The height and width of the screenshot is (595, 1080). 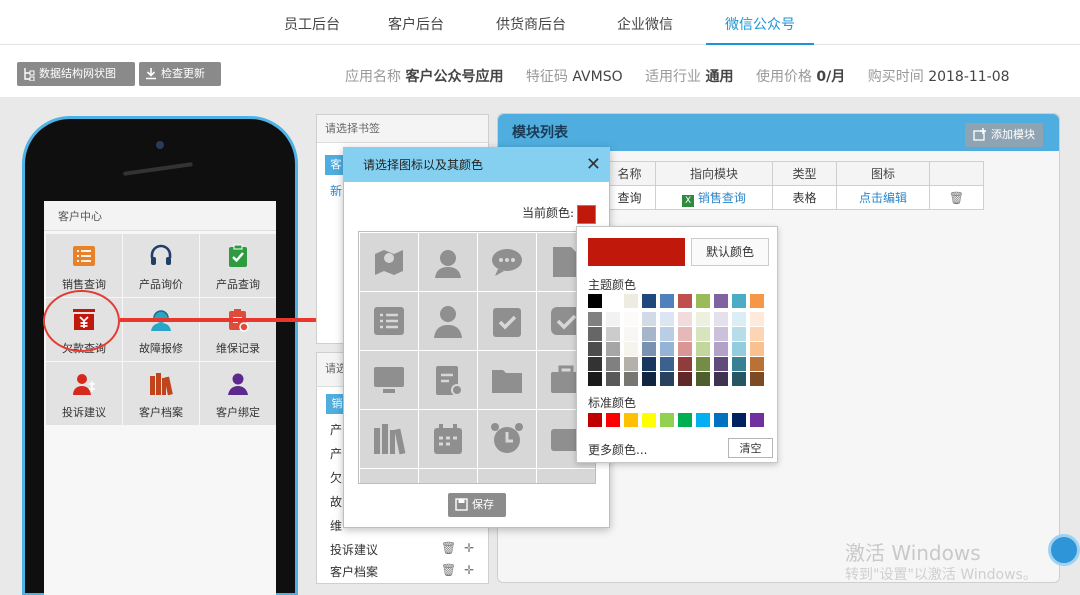 I want to click on menu-item-complaint: 投诉建议, so click(x=84, y=393).